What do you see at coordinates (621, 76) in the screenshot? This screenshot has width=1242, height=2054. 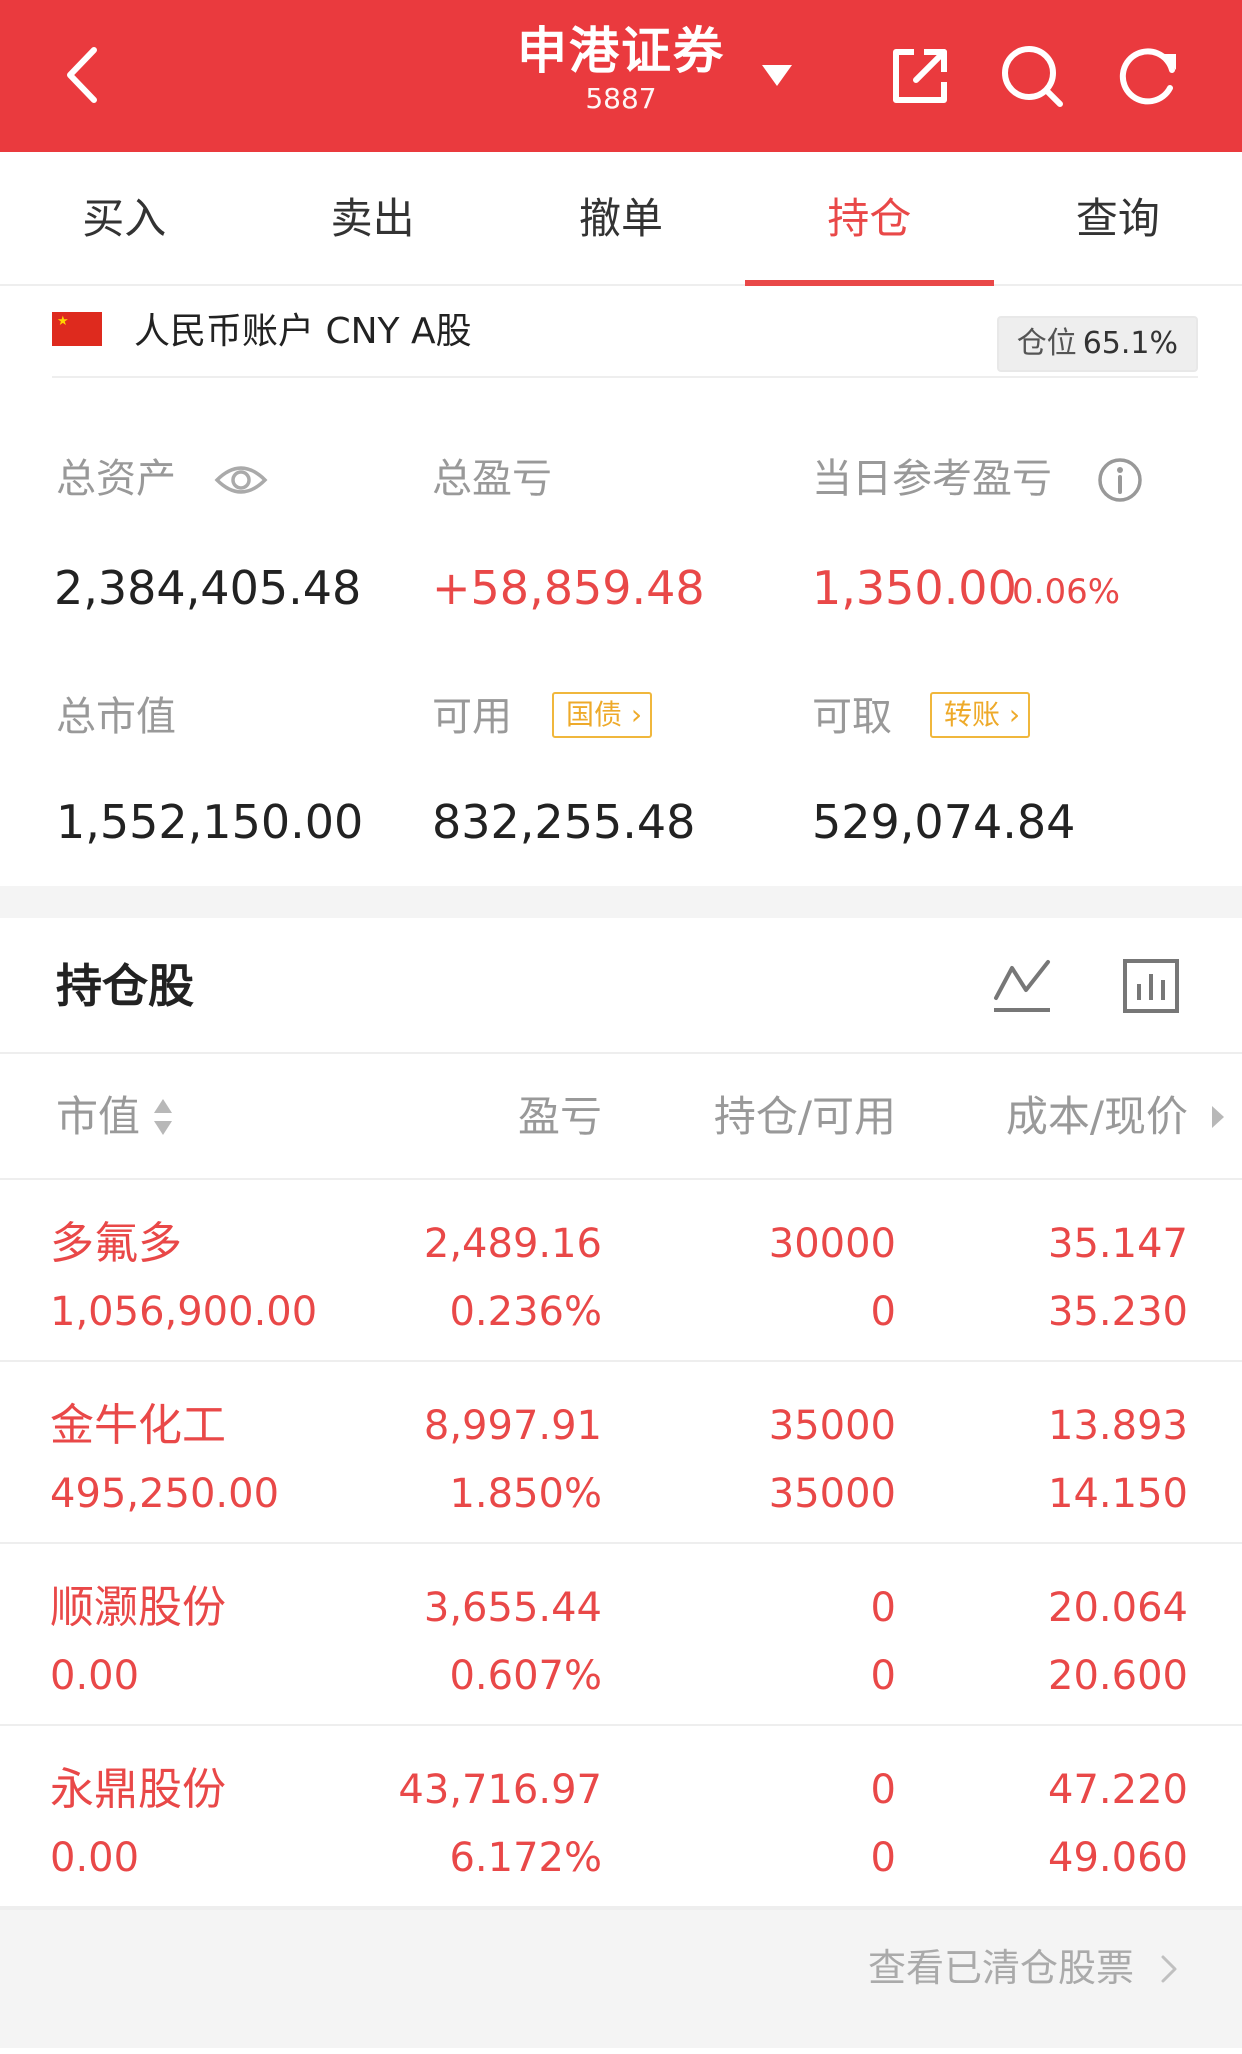 I see `app-header: 申港证券 5887` at bounding box center [621, 76].